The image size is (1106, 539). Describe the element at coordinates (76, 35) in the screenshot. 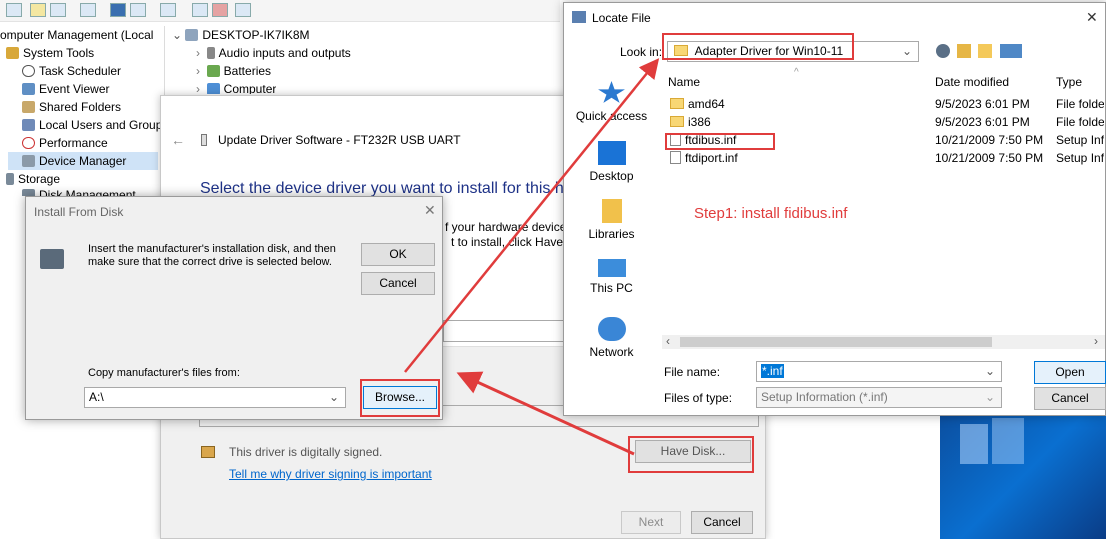

I see `tree-root-computer-management: omputer Management (Local` at that location.